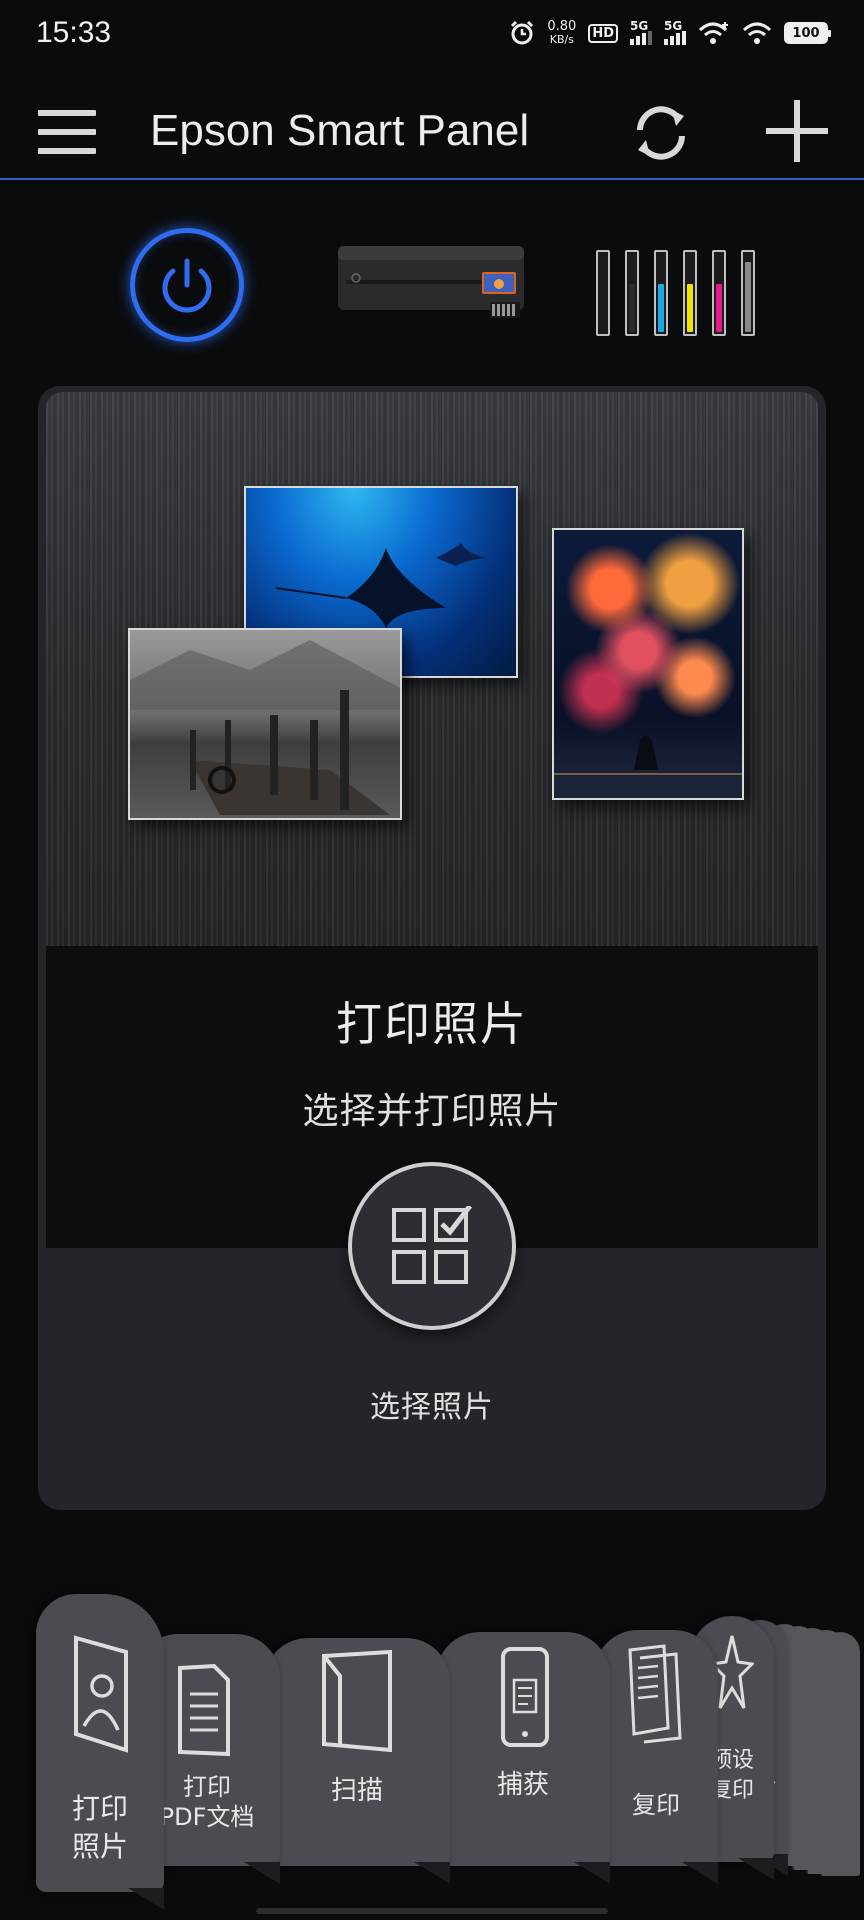  I want to click on network-speed: 0.80 KB/s, so click(561, 33).